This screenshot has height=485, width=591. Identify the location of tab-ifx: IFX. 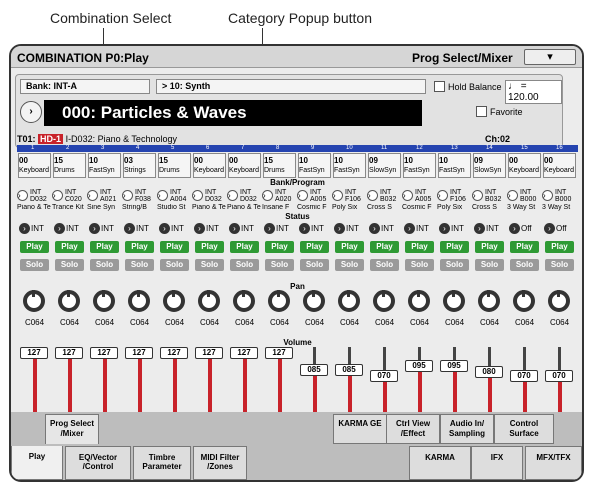
(497, 463).